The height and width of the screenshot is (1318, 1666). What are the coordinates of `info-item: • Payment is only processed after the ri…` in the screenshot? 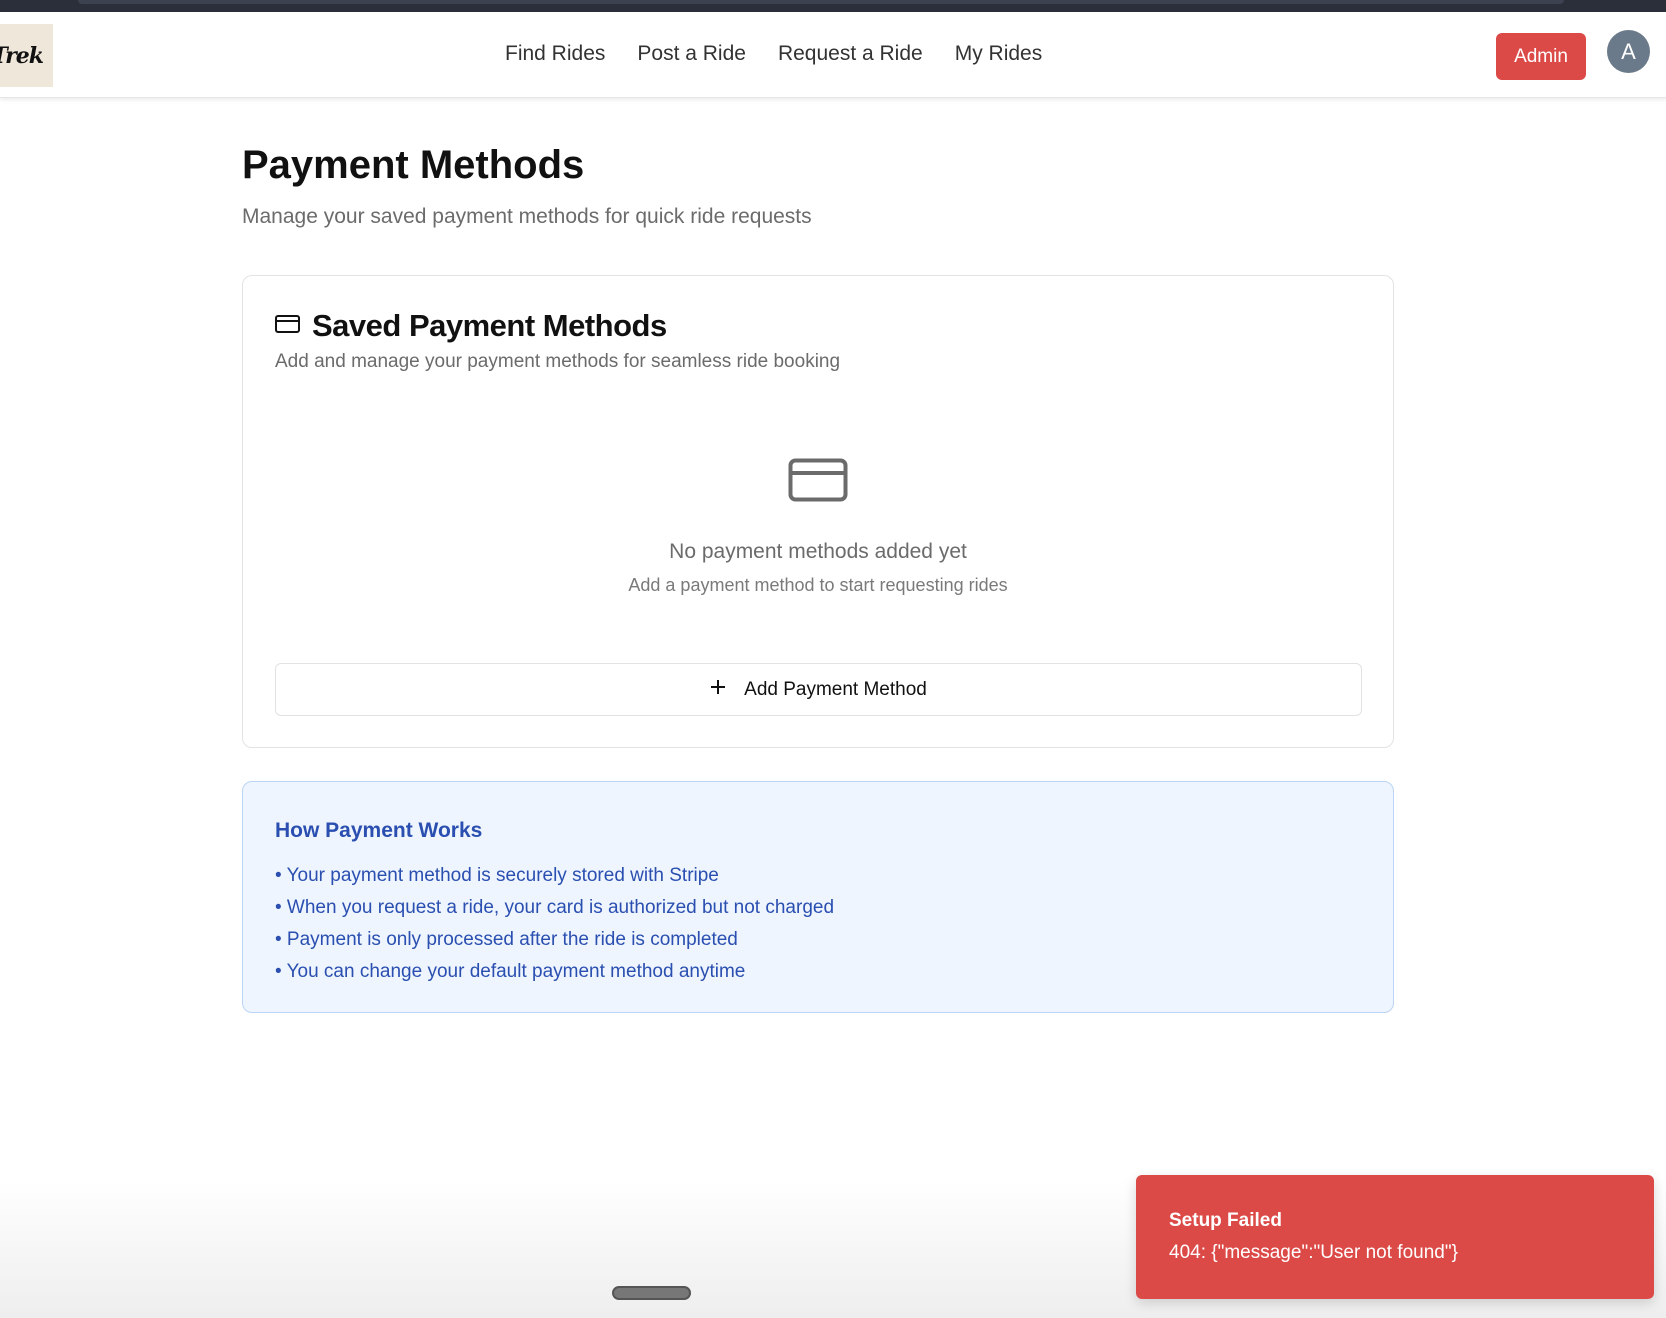 It's located at (506, 939).